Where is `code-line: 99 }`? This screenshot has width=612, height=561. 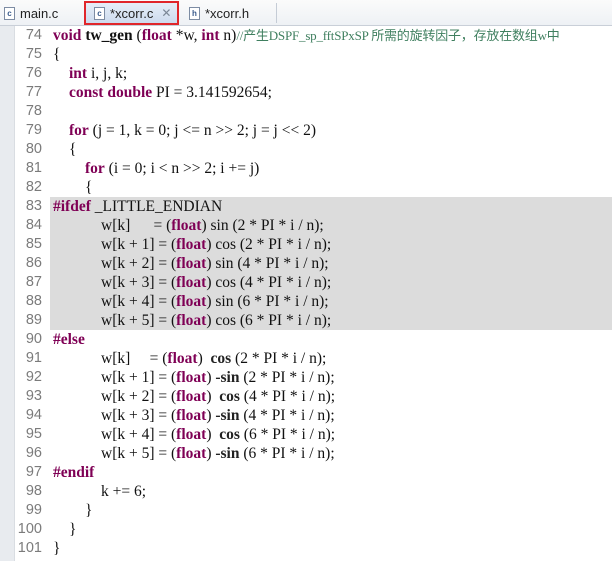
code-line: 99 } is located at coordinates (306, 510).